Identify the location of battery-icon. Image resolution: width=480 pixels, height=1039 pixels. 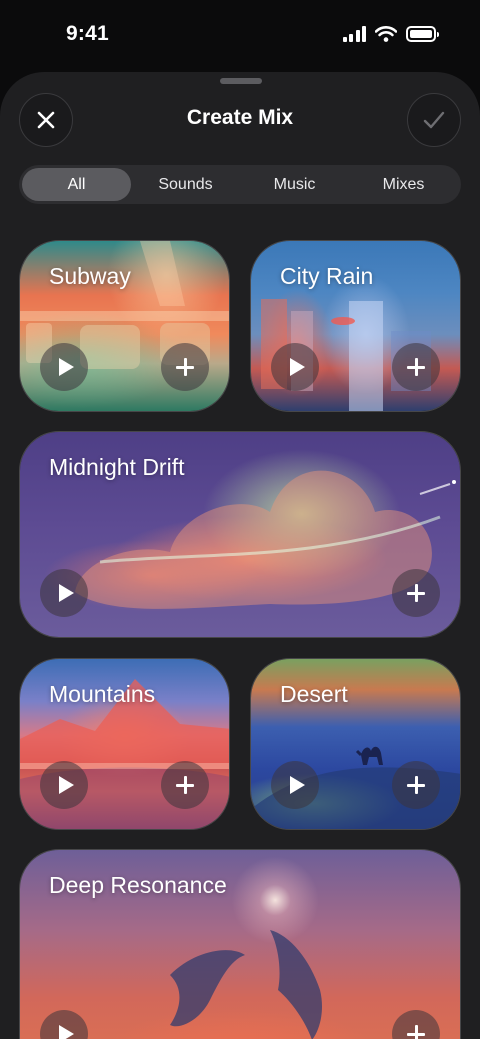
(422, 34).